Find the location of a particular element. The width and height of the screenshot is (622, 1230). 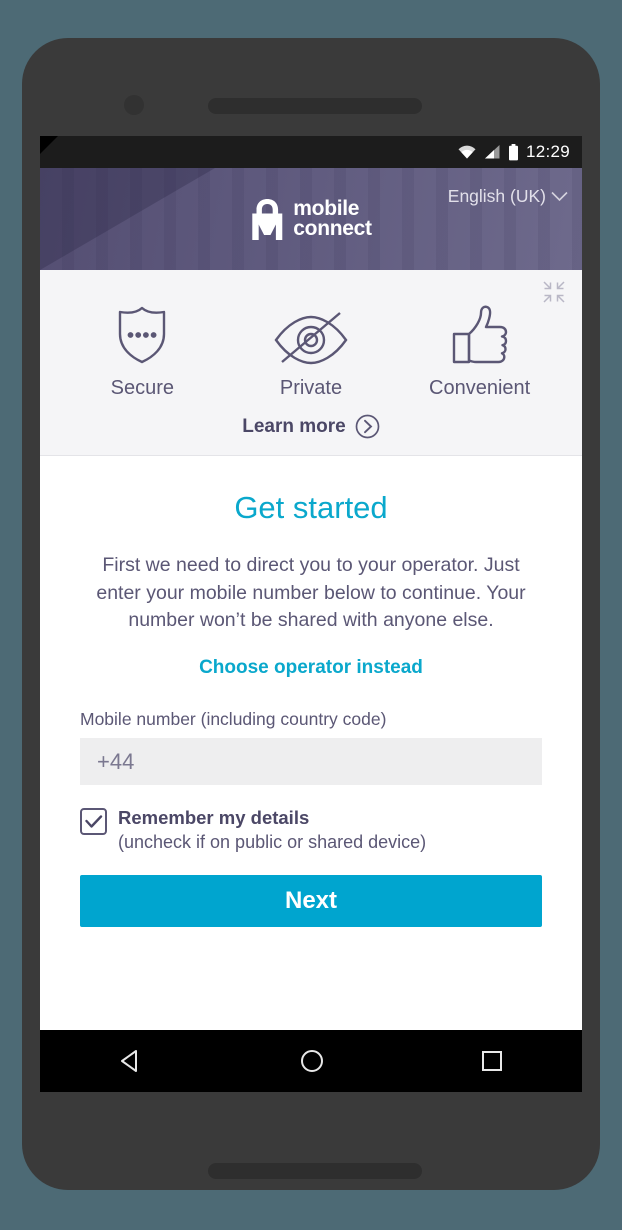

next-button: Next is located at coordinates (311, 901).